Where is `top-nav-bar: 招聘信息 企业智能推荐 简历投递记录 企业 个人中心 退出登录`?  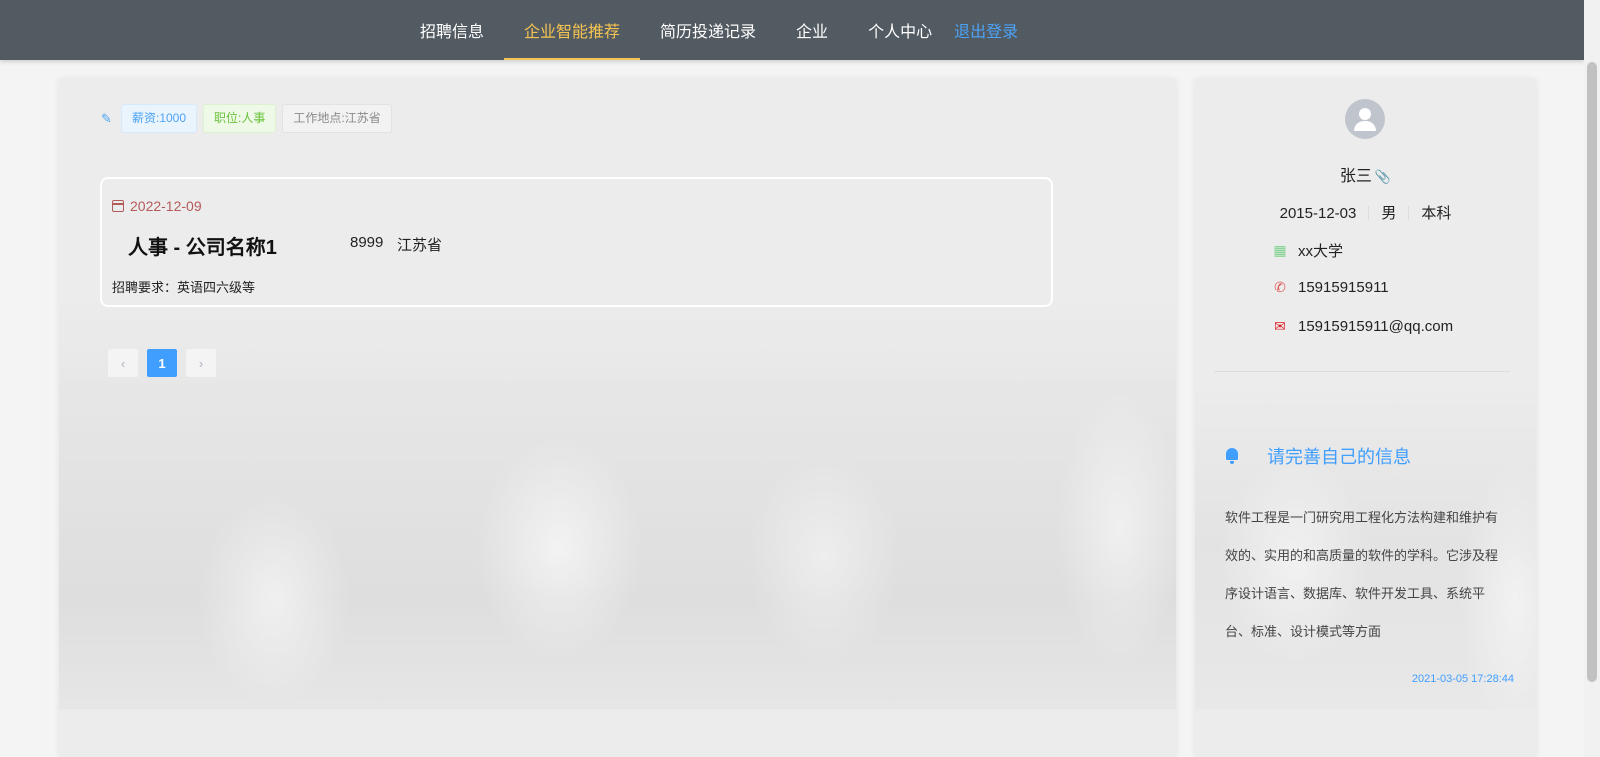
top-nav-bar: 招聘信息 企业智能推荐 简历投递记录 企业 个人中心 退出登录 is located at coordinates (792, 30).